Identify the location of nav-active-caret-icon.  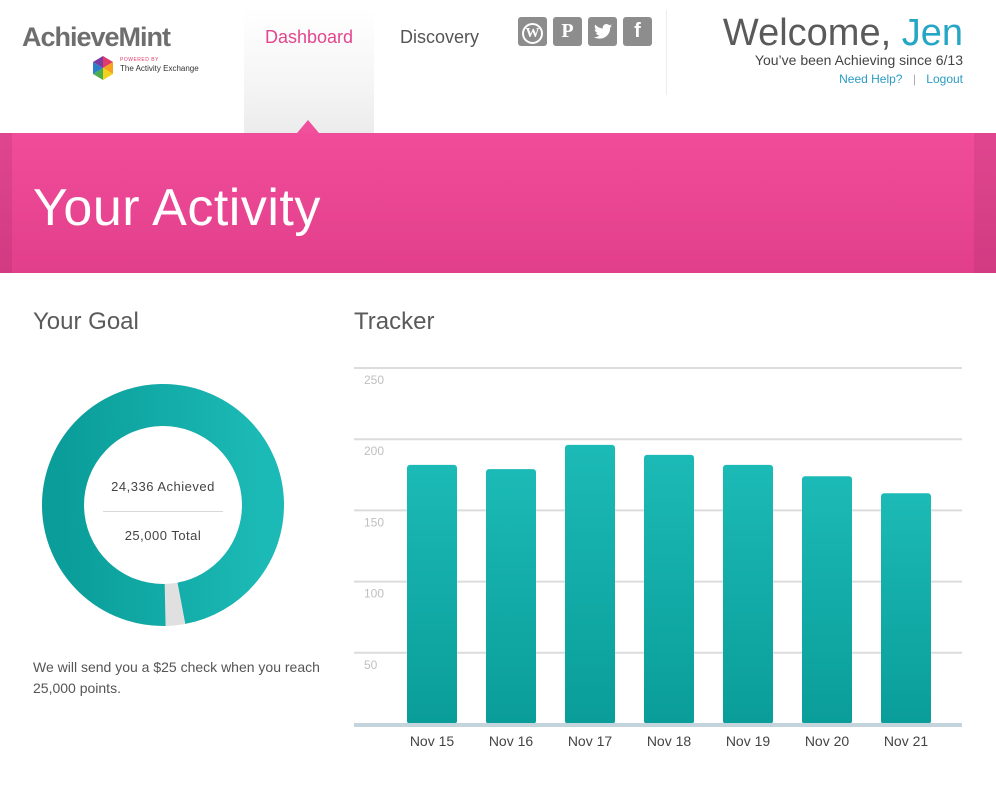
(308, 126).